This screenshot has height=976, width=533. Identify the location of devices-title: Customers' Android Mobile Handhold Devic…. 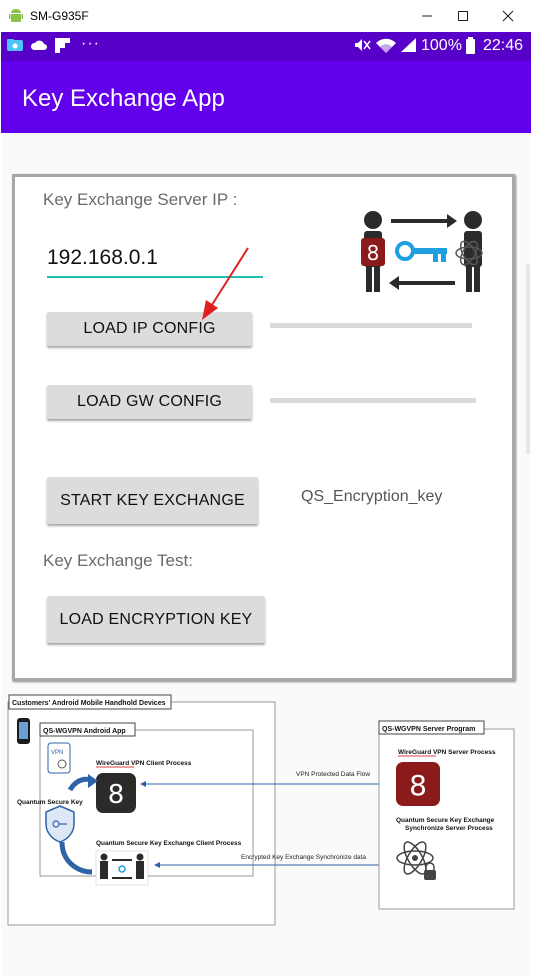
(89, 703).